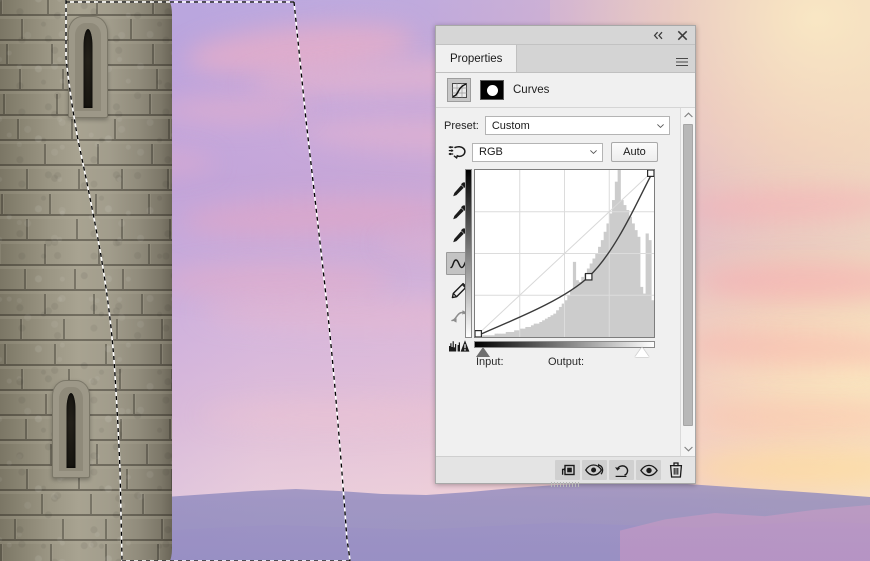 This screenshot has width=870, height=561. What do you see at coordinates (621, 470) in the screenshot?
I see `reset-adjustment-button` at bounding box center [621, 470].